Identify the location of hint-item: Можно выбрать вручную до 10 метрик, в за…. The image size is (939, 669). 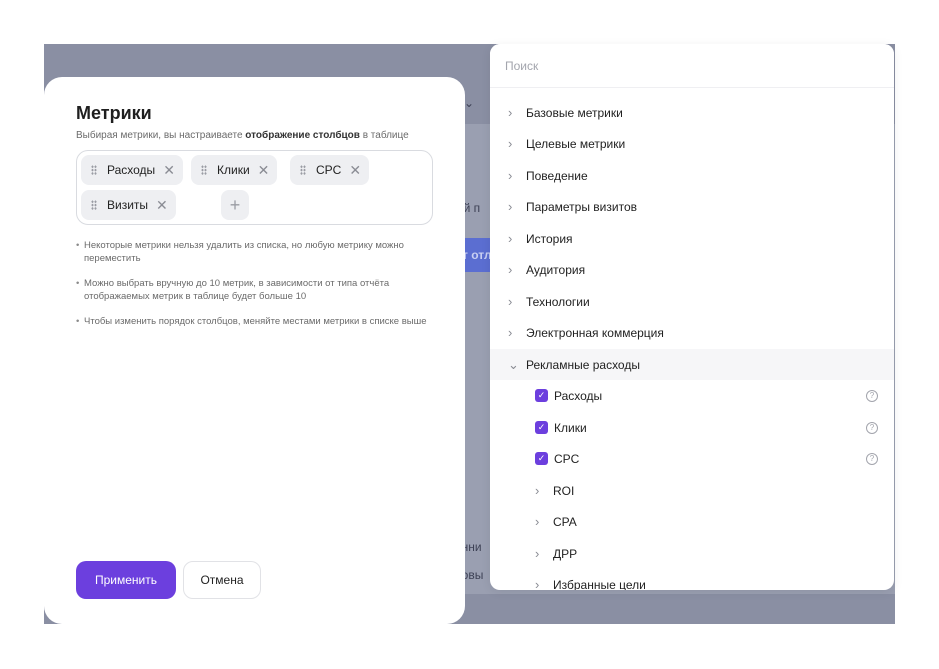
(256, 290).